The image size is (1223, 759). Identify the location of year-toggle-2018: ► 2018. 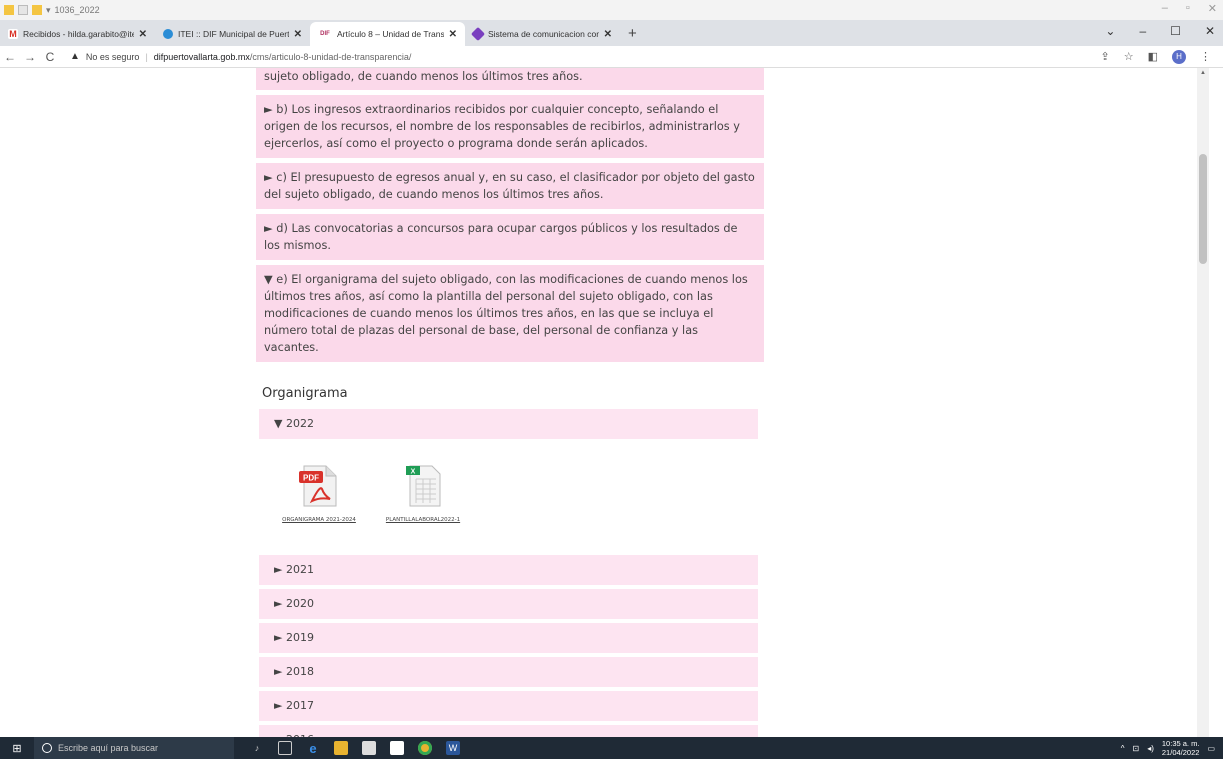
(508, 672).